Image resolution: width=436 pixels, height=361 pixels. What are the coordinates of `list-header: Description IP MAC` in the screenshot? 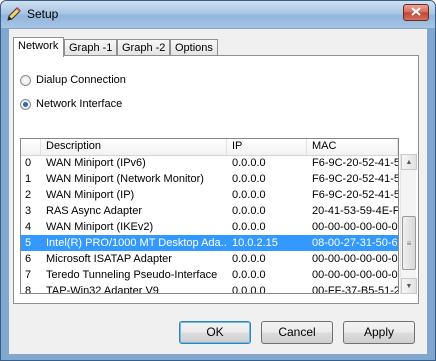 It's located at (209, 147).